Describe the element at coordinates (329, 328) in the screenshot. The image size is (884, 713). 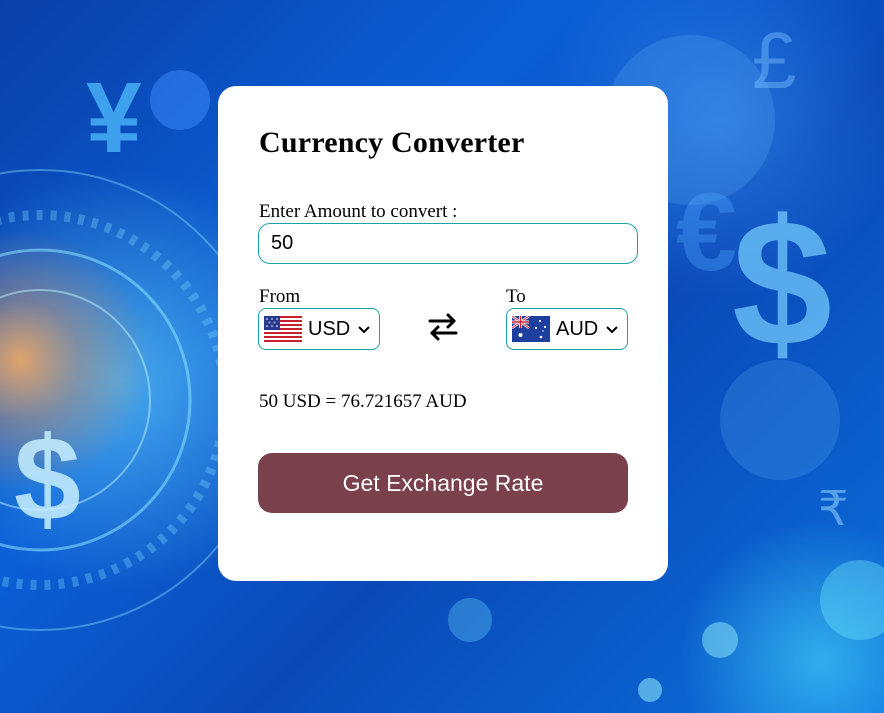
I see `from-currency-code: USD` at that location.